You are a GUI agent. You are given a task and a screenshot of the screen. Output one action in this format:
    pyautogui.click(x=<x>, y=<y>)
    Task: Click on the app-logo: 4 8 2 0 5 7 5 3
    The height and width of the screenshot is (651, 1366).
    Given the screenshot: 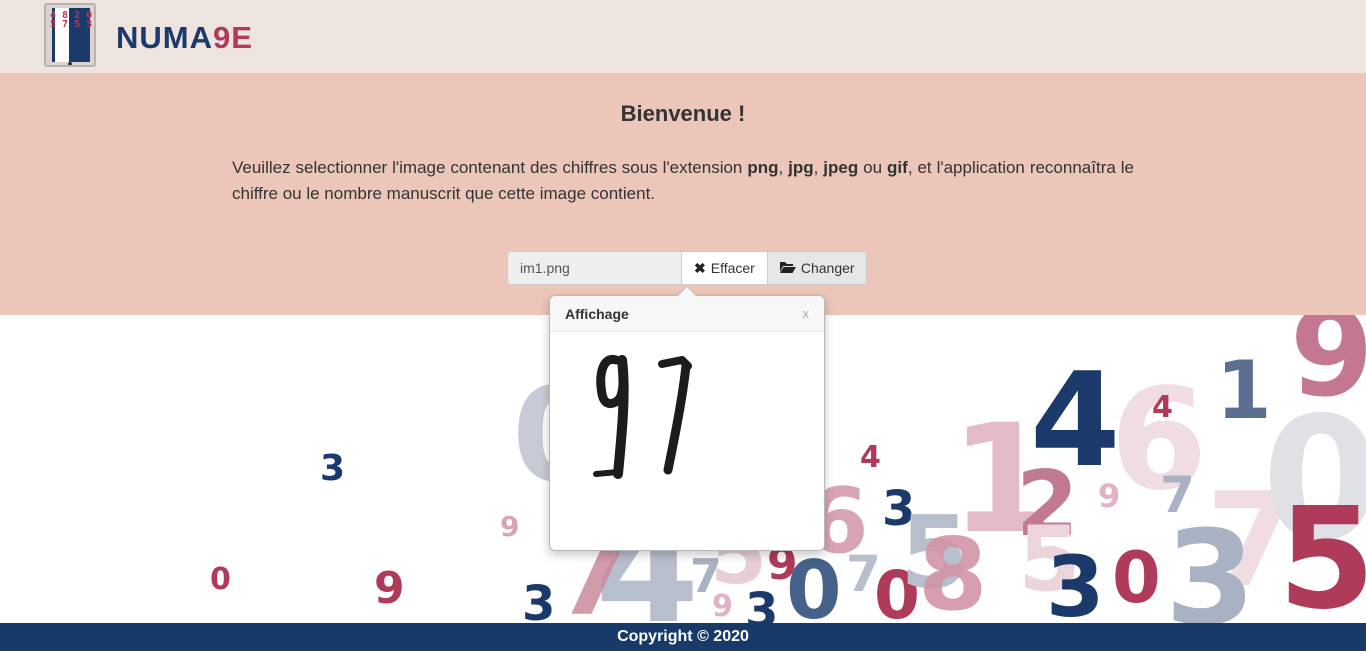 What is the action you would take?
    pyautogui.click(x=70, y=35)
    